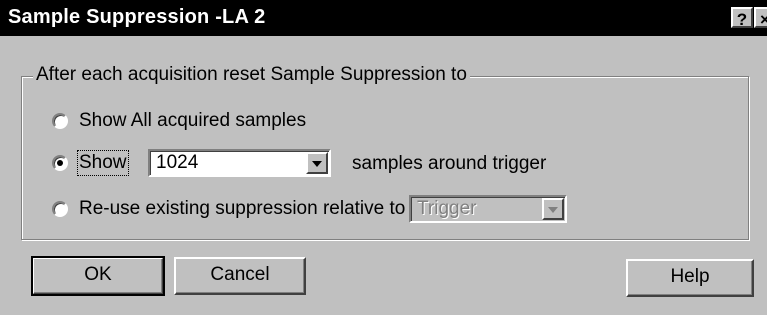  What do you see at coordinates (242, 208) in the screenshot?
I see `reuse-label: Re-use existing suppression relative to` at bounding box center [242, 208].